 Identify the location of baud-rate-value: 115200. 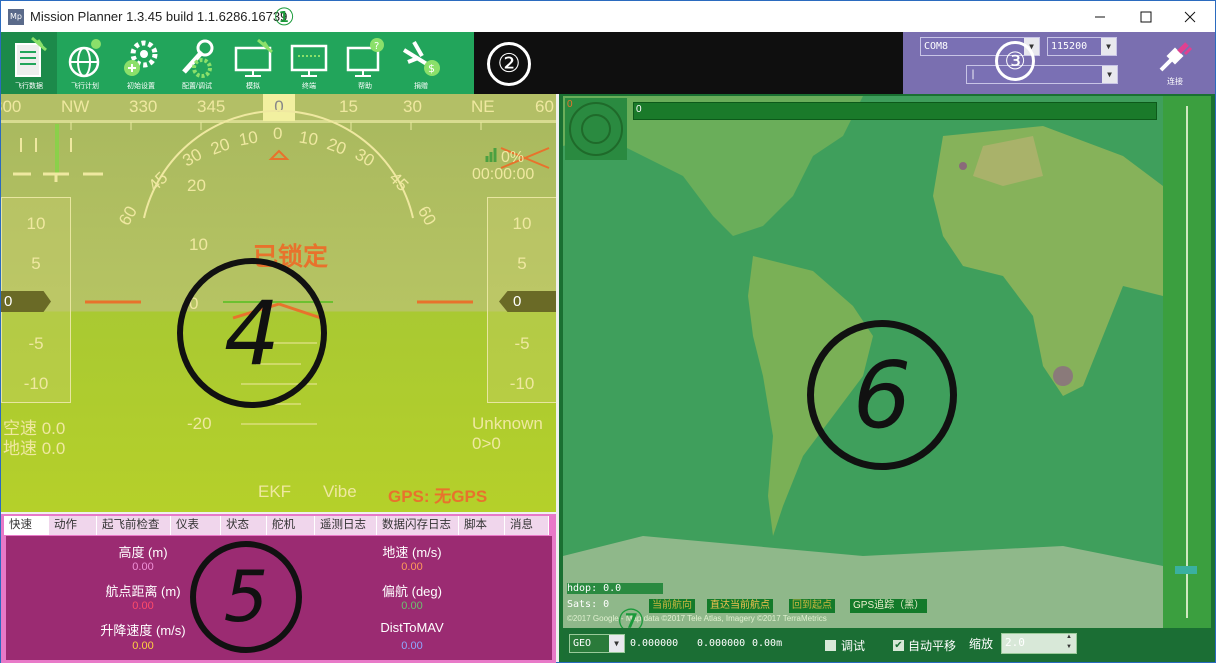
(1069, 46).